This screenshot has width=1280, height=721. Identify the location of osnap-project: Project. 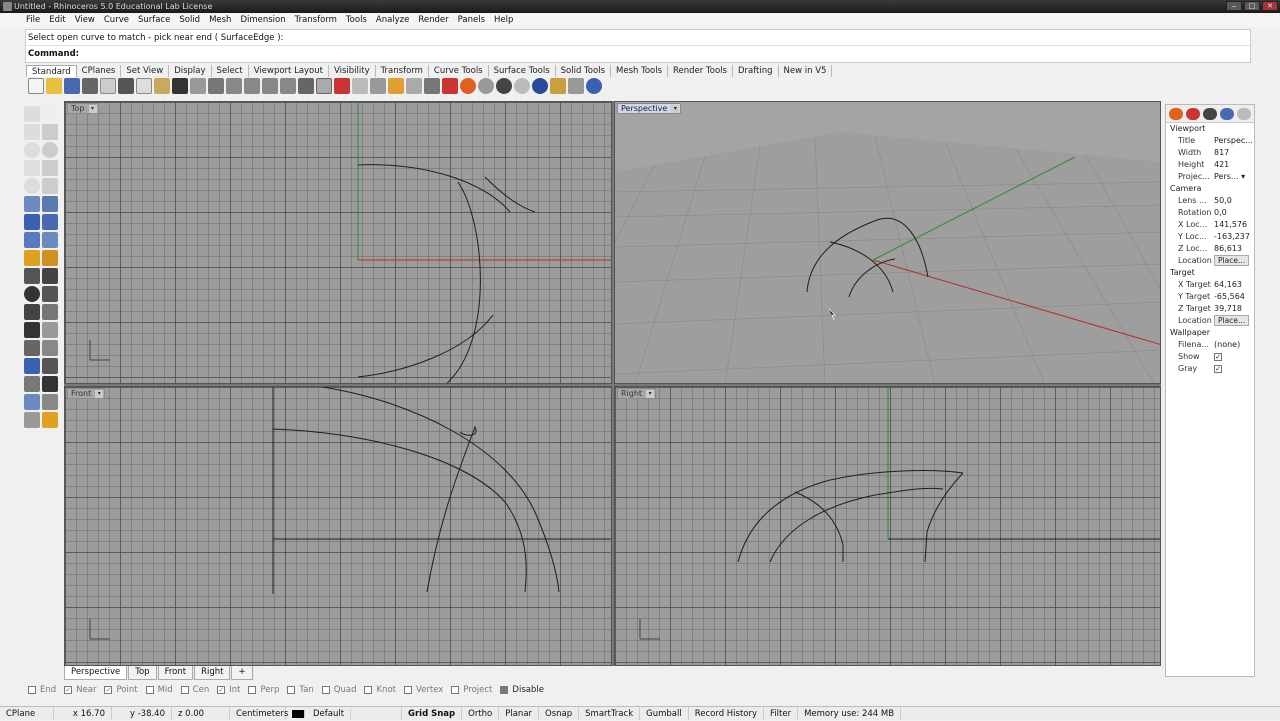
(471, 690).